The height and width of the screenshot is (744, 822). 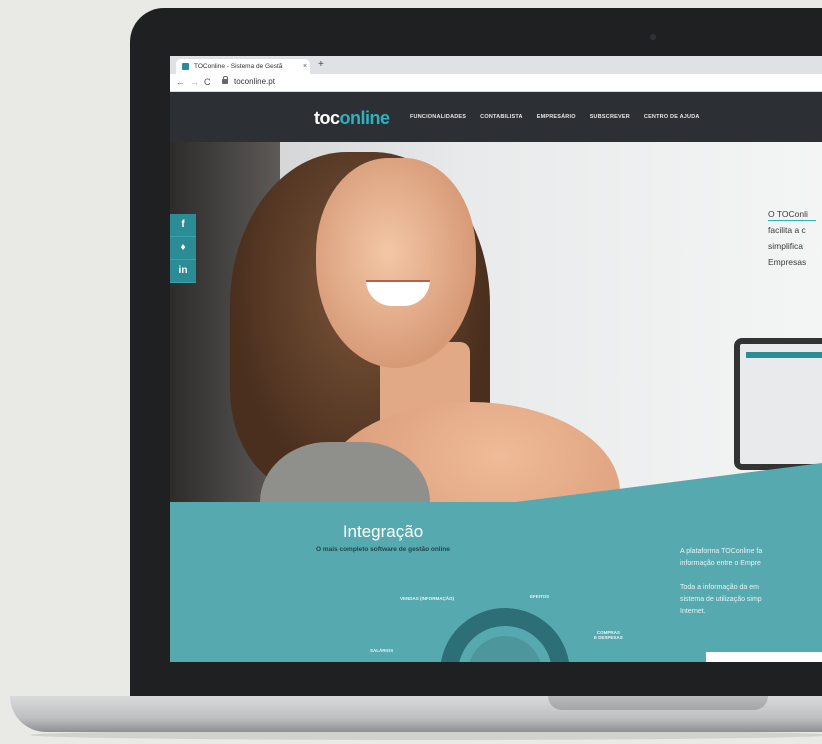 I want to click on facebook-icon: f, so click(x=183, y=225).